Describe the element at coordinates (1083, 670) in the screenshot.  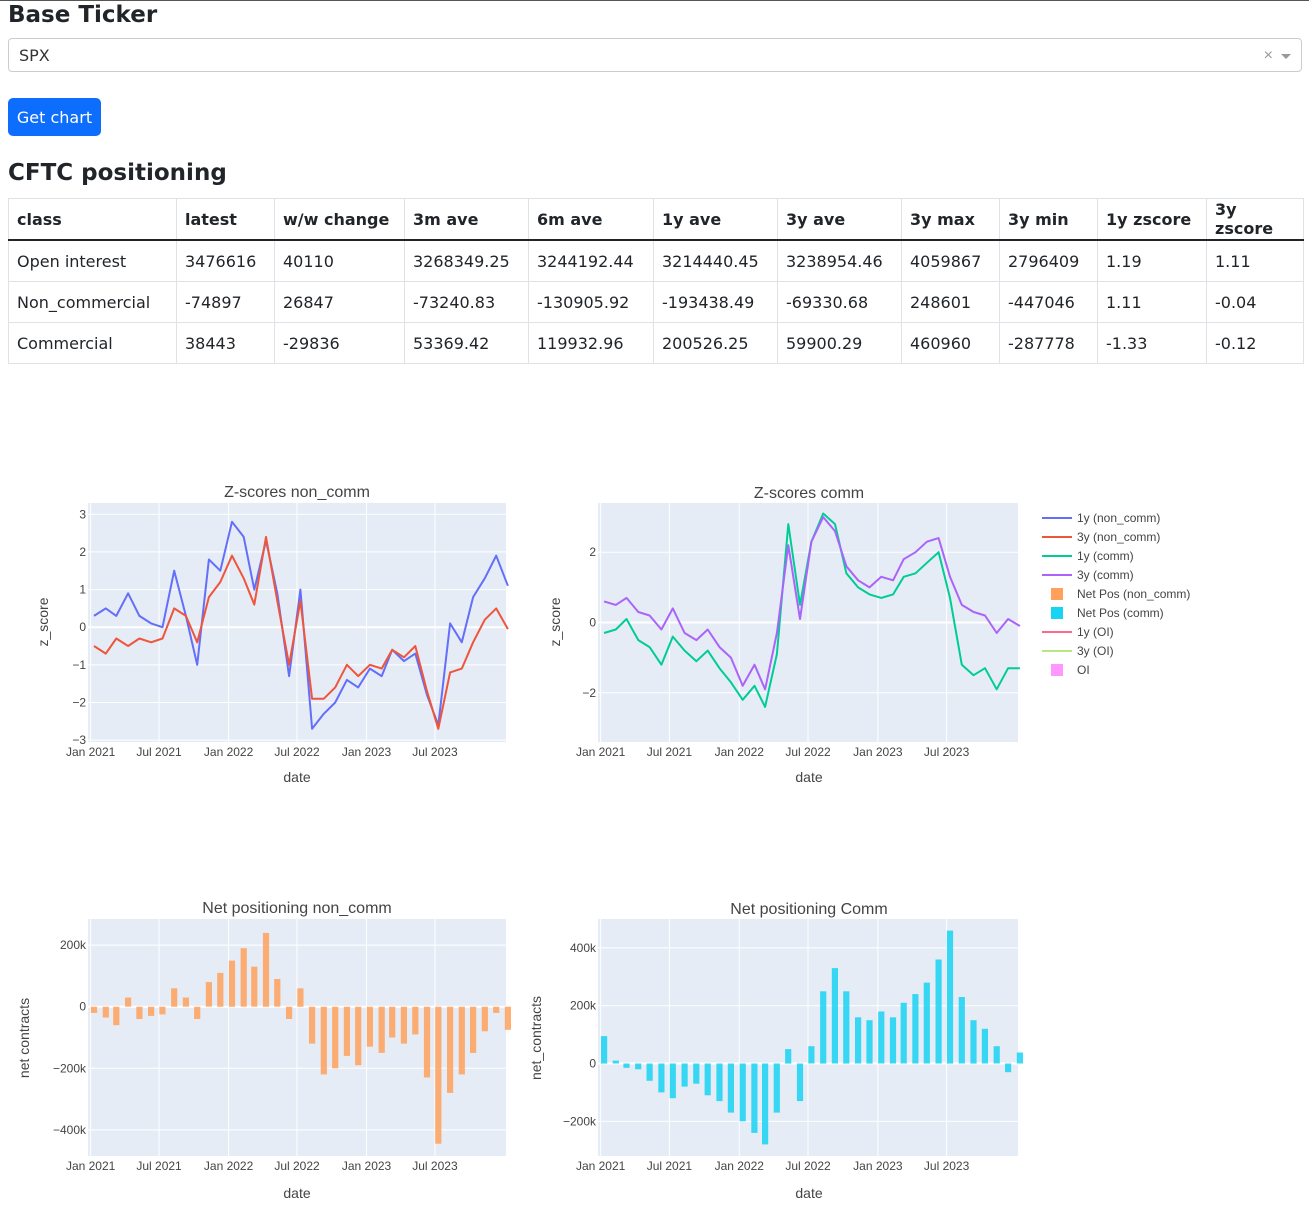
I see `legend-label: OI` at that location.